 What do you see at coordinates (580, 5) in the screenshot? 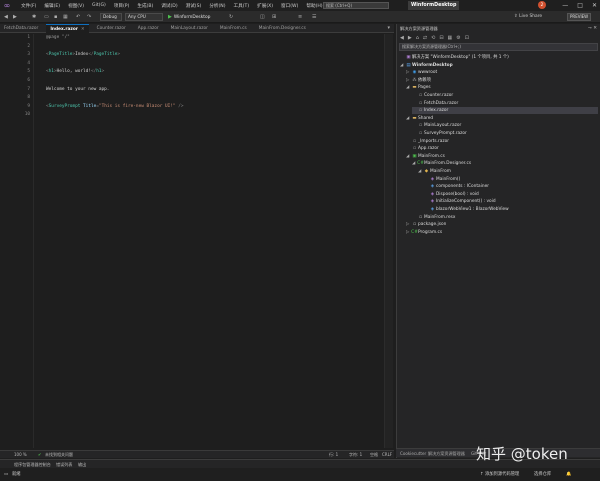
I see `maximize-button: □` at bounding box center [580, 5].